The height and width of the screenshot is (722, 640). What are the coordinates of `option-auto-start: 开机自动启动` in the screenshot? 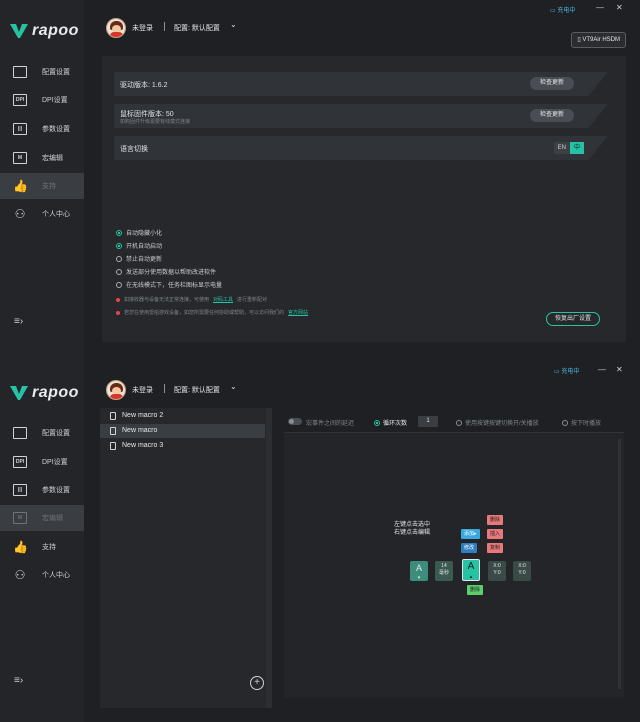 It's located at (139, 245).